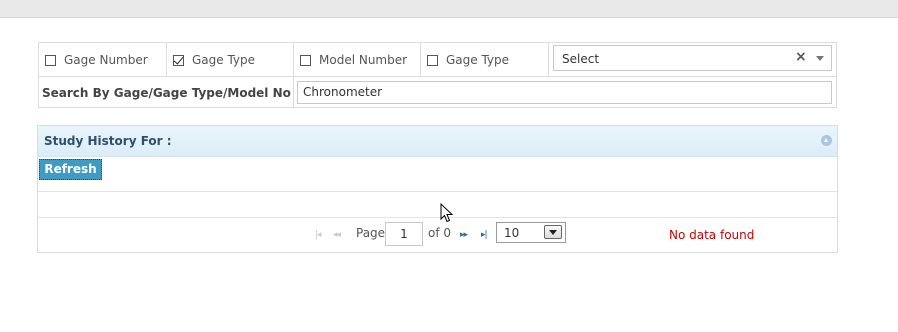 The width and height of the screenshot is (898, 332). Describe the element at coordinates (564, 92) in the screenshot. I see `search-input: Chronometer` at that location.